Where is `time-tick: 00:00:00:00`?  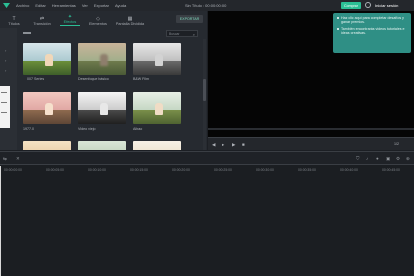 time-tick: 00:00:00:00 is located at coordinates (13, 170).